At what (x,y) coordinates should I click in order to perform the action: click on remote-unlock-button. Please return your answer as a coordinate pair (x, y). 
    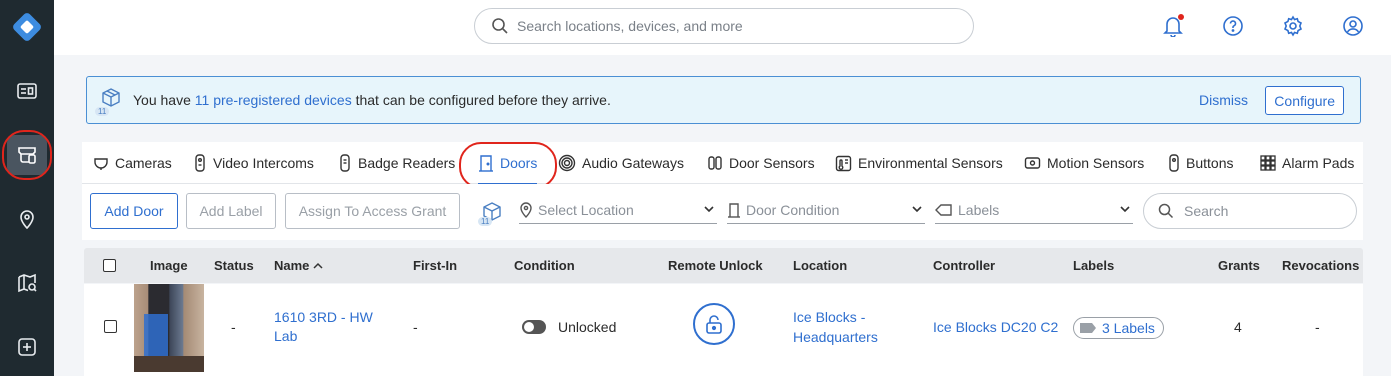
    Looking at the image, I should click on (714, 324).